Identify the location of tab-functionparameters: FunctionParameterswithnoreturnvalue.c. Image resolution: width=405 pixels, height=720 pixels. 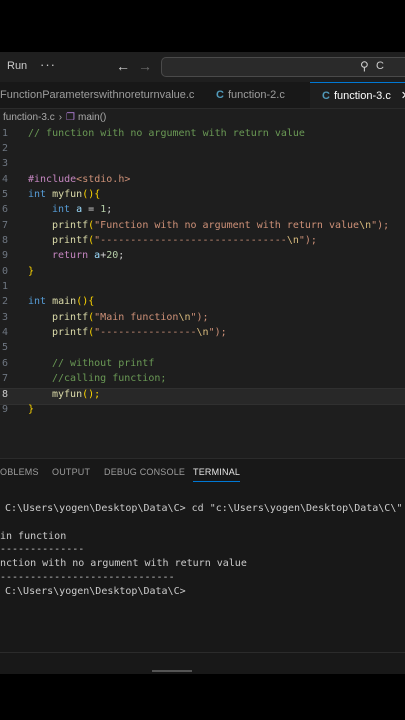
(97, 95).